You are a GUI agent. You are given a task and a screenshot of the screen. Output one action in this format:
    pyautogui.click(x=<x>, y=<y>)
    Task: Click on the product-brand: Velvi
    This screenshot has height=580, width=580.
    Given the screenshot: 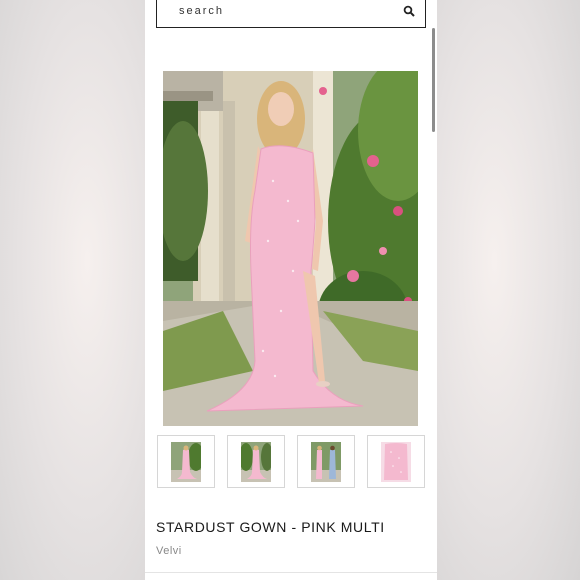 What is the action you would take?
    pyautogui.click(x=169, y=551)
    